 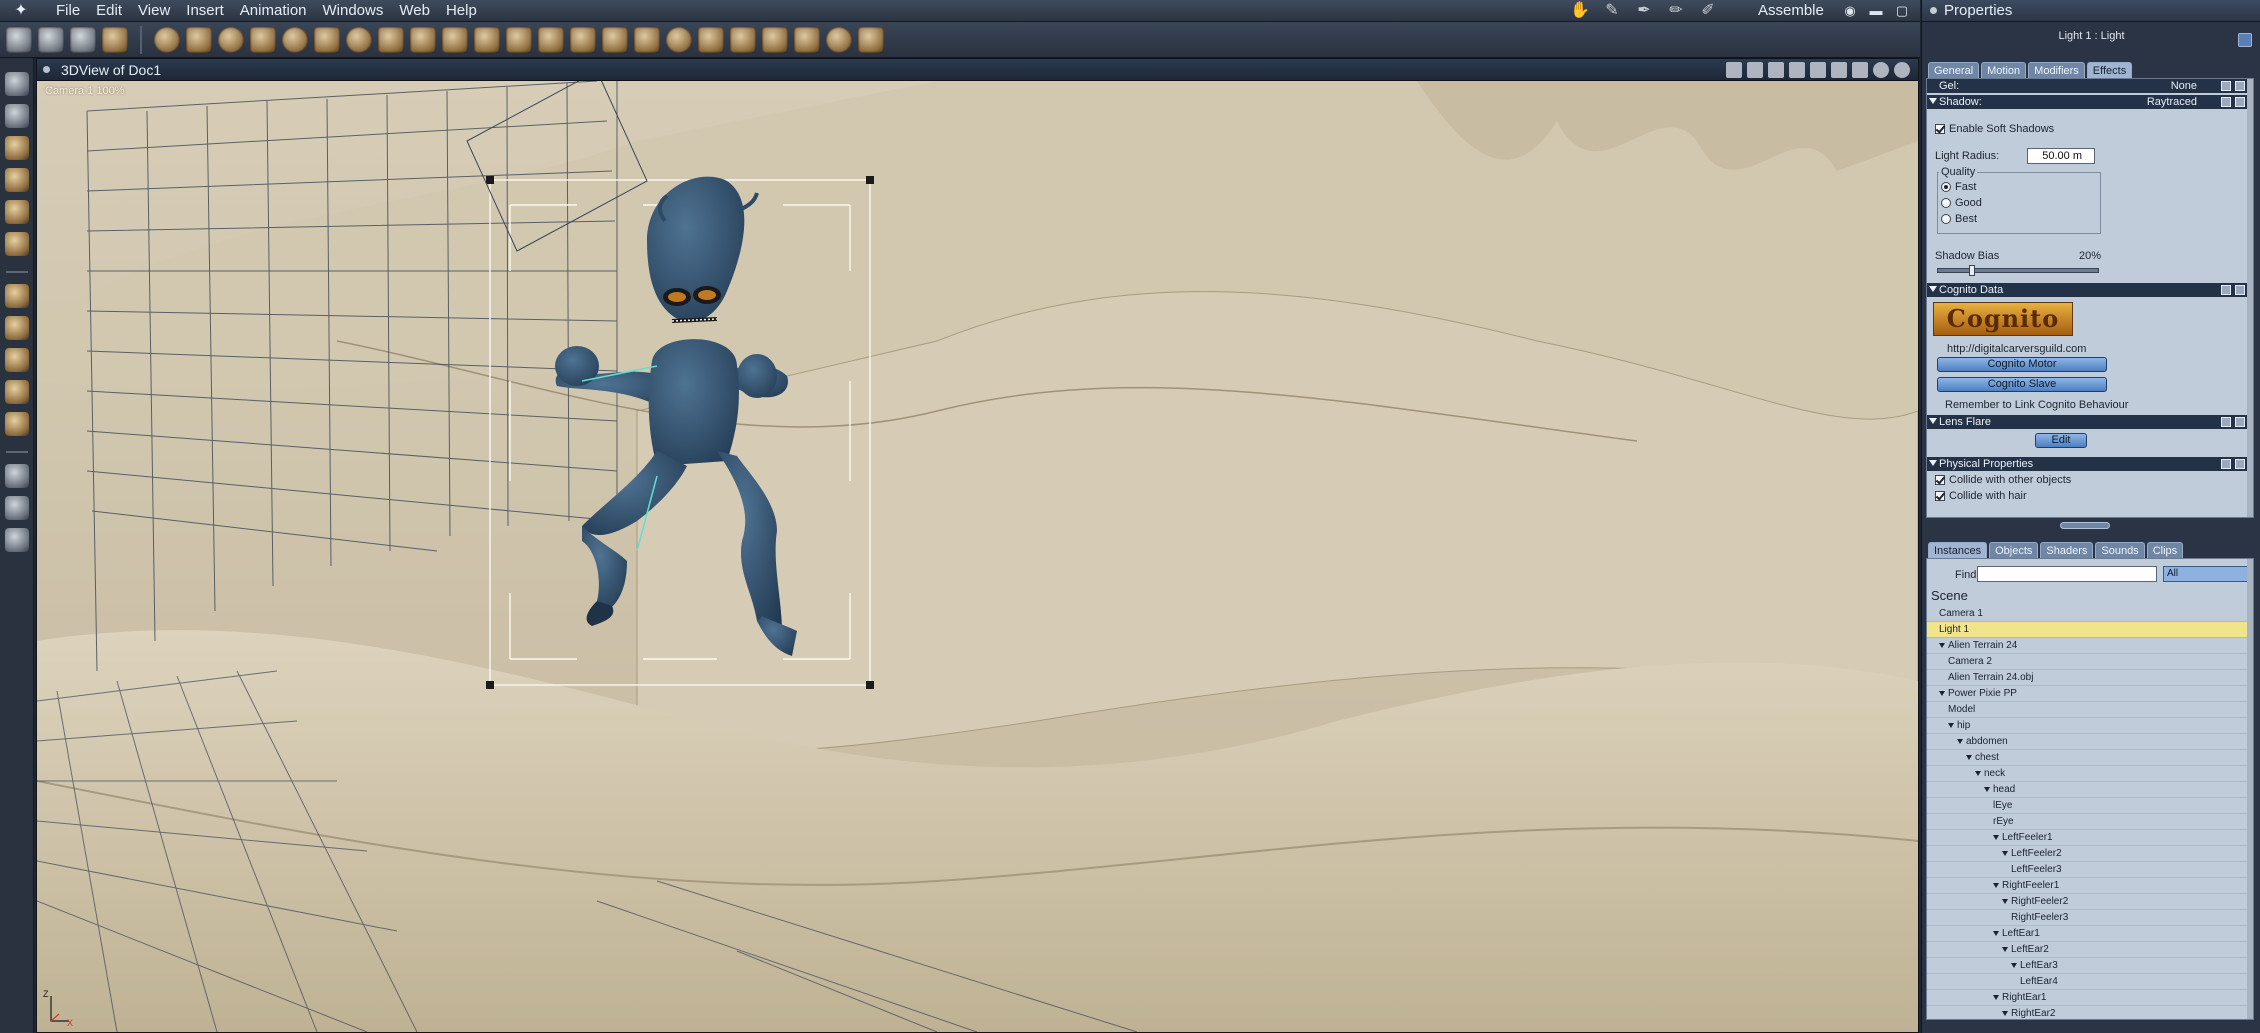 What do you see at coordinates (2090, 870) in the screenshot?
I see `tree-row: LeftFeeler3` at bounding box center [2090, 870].